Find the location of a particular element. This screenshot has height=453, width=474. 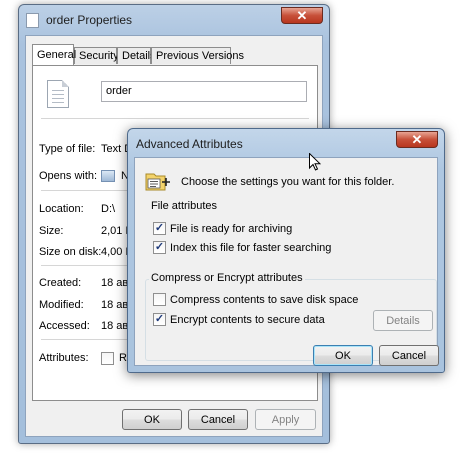

size-on-disk-label: Size on disk: is located at coordinates (70, 252).